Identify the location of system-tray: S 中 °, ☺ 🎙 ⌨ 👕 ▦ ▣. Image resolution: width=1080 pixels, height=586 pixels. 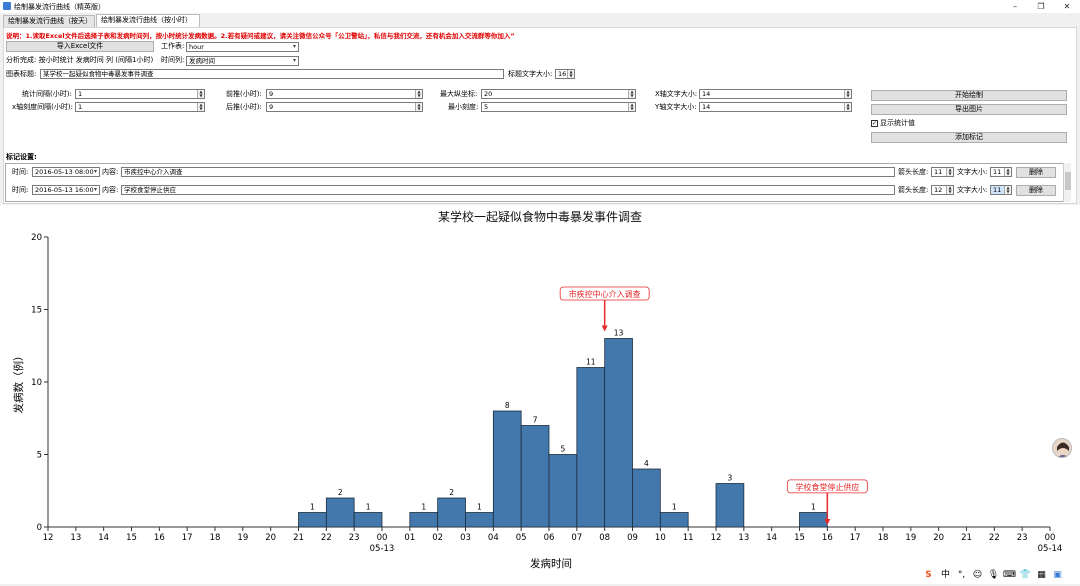
(999, 575).